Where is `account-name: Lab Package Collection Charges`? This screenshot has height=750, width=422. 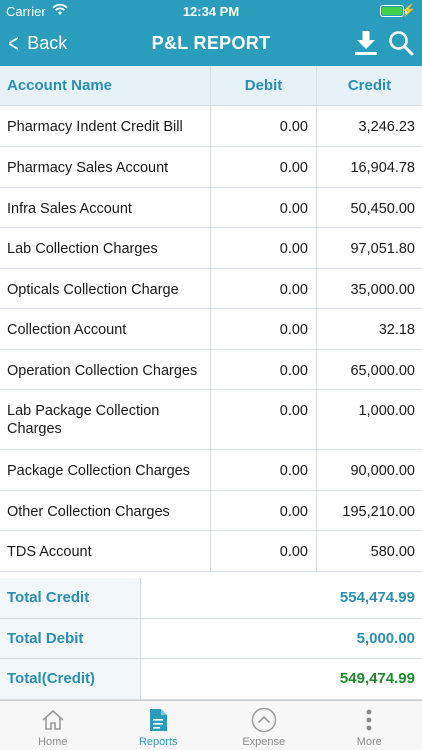 account-name: Lab Package Collection Charges is located at coordinates (105, 419).